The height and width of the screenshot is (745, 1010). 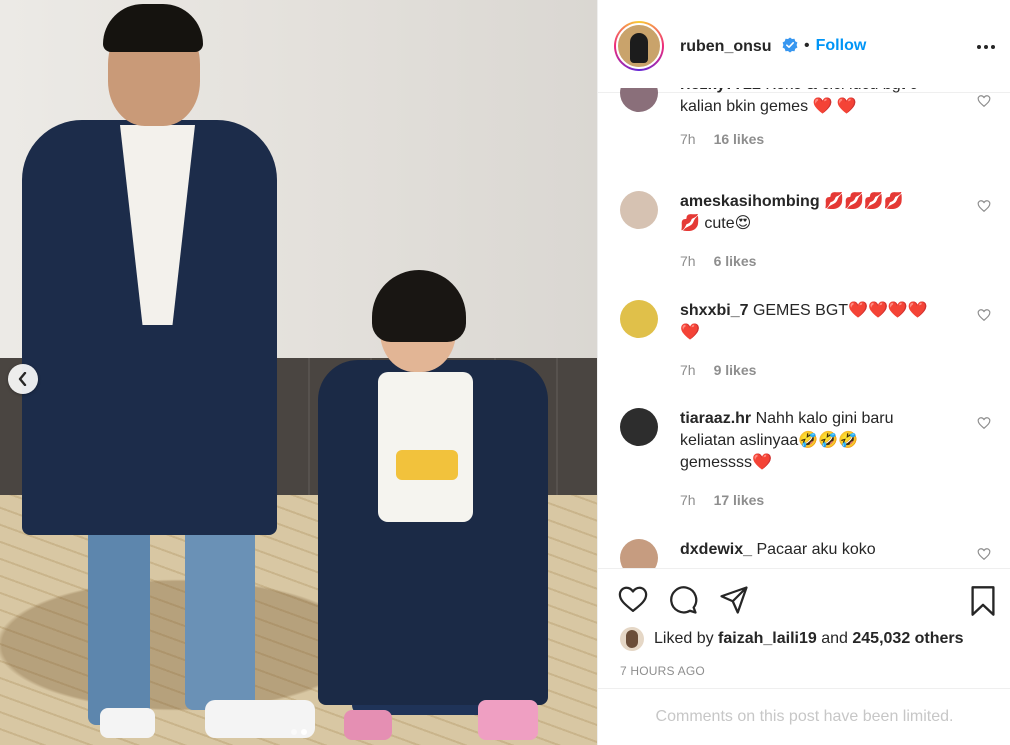 I want to click on comment-emoji: ❤️ ❤️, so click(x=834, y=106).